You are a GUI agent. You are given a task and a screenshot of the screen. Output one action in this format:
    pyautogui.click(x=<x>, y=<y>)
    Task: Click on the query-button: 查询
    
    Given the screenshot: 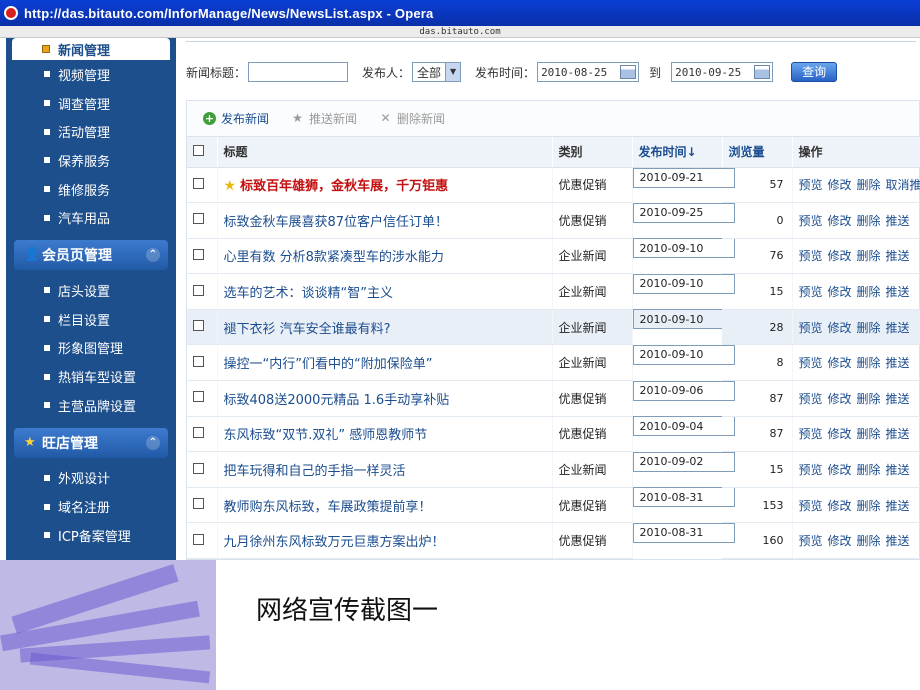 What is the action you would take?
    pyautogui.click(x=814, y=72)
    